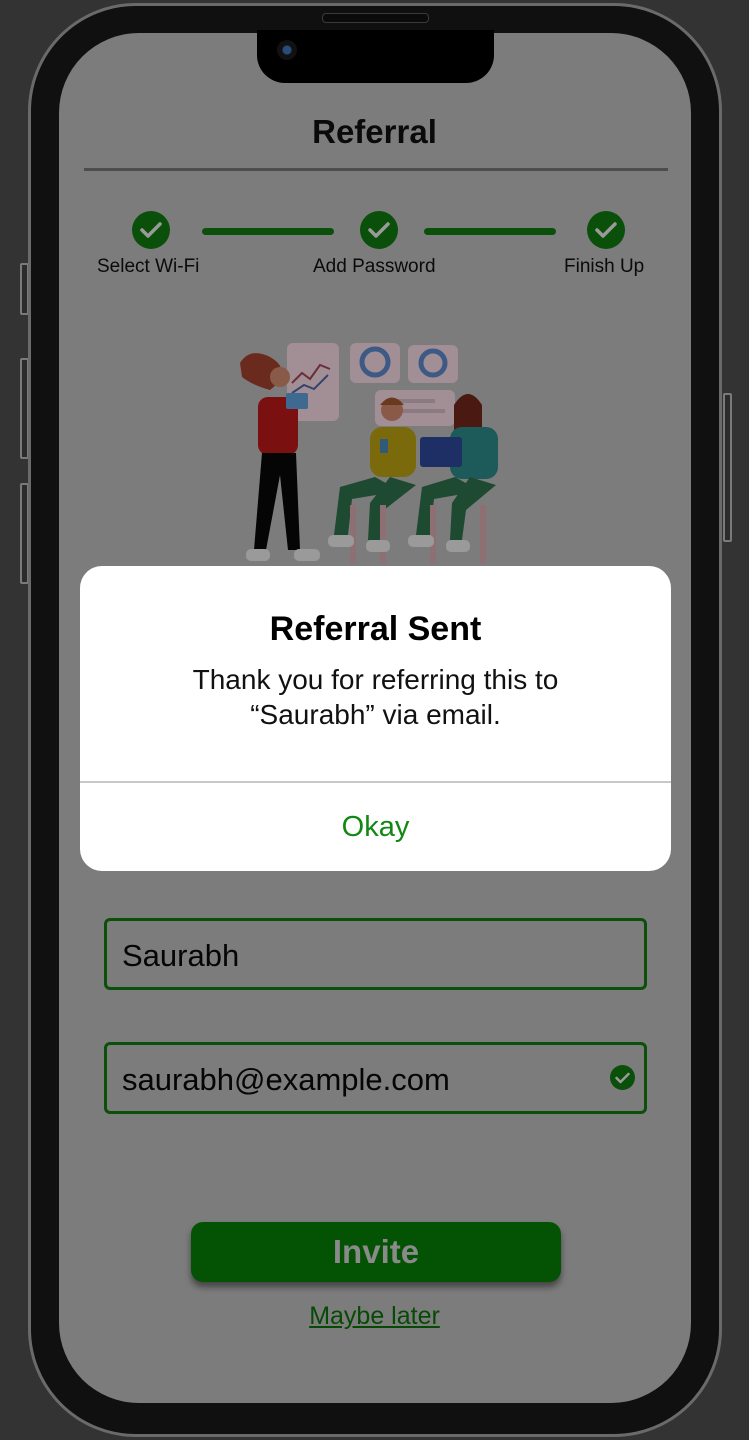 Image resolution: width=749 pixels, height=1440 pixels. I want to click on referral-team-illustration, so click(369, 453).